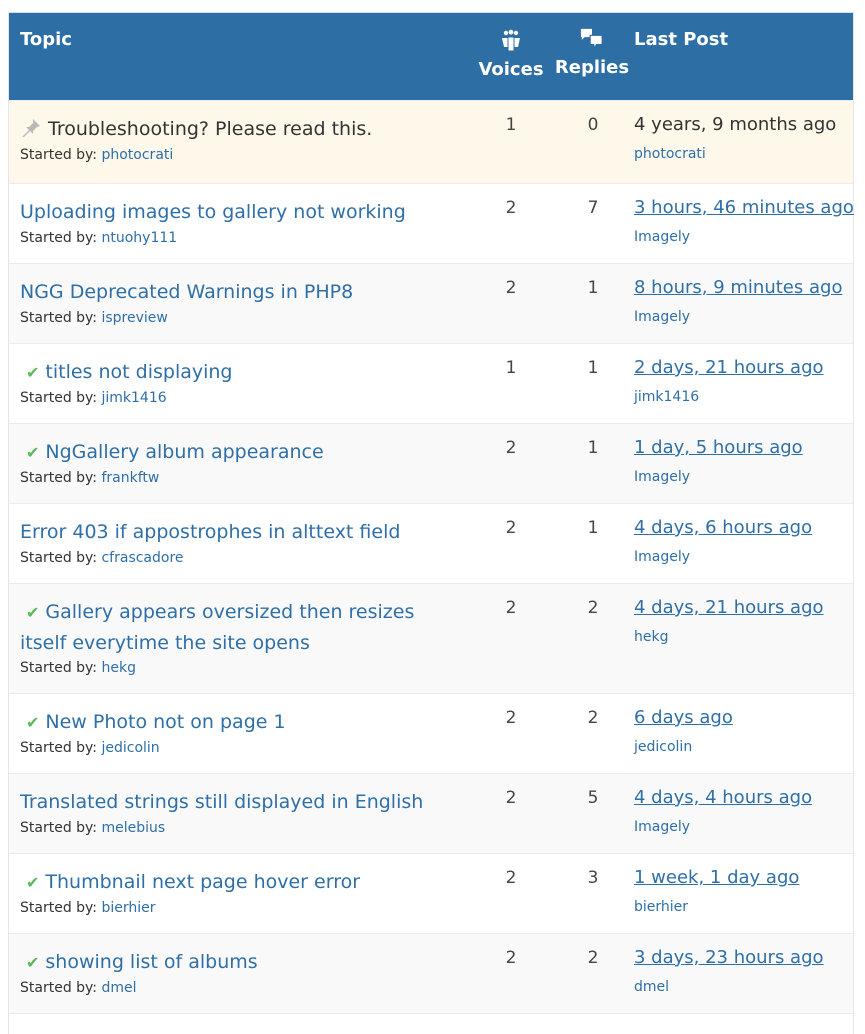 Image resolution: width=865 pixels, height=1034 pixels. Describe the element at coordinates (202, 882) in the screenshot. I see `topic-title-link: Thumbnail next page hover error` at that location.